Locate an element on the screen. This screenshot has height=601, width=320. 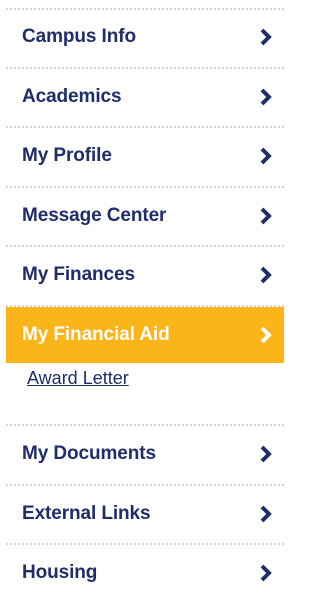
nav-item-label: Campus Info is located at coordinates (79, 36).